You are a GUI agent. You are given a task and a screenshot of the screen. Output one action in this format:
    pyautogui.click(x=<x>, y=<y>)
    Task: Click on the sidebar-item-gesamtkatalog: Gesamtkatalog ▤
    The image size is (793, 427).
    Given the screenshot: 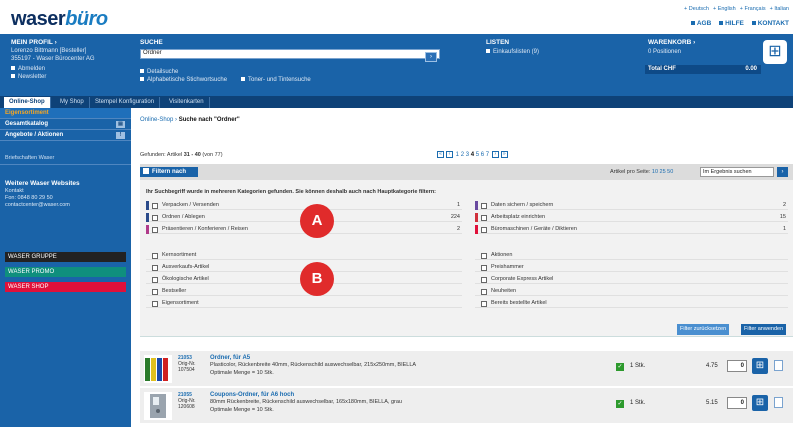 What is the action you would take?
    pyautogui.click(x=65, y=124)
    